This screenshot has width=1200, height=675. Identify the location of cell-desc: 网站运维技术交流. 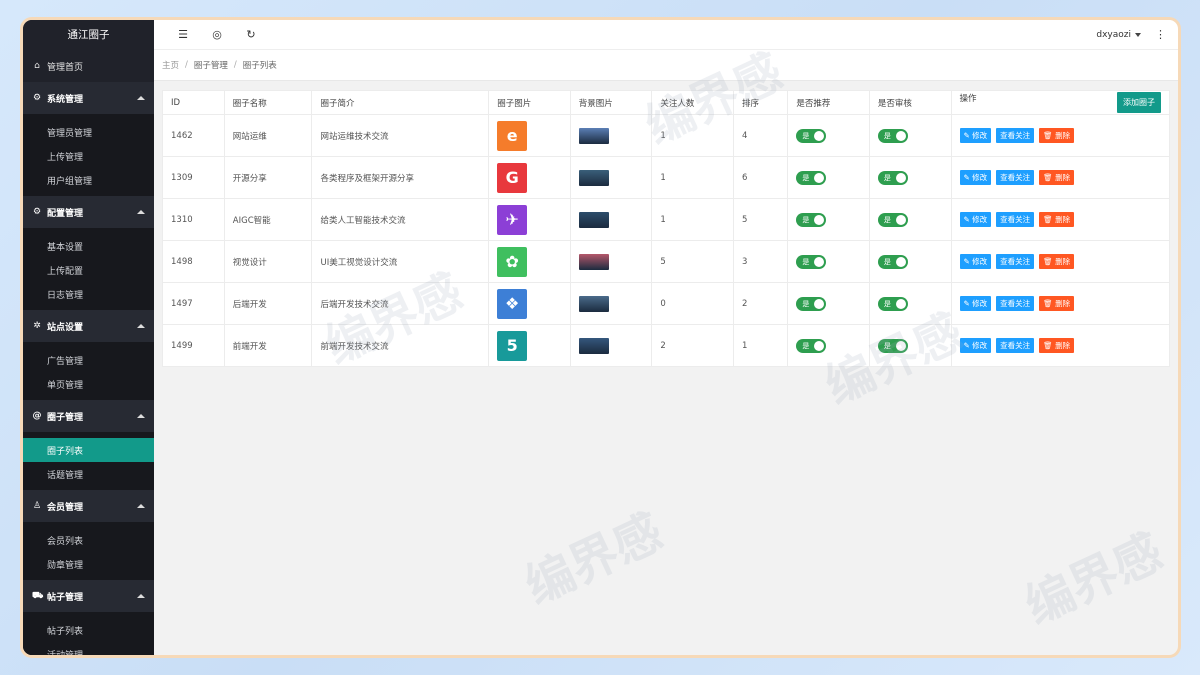
(400, 135).